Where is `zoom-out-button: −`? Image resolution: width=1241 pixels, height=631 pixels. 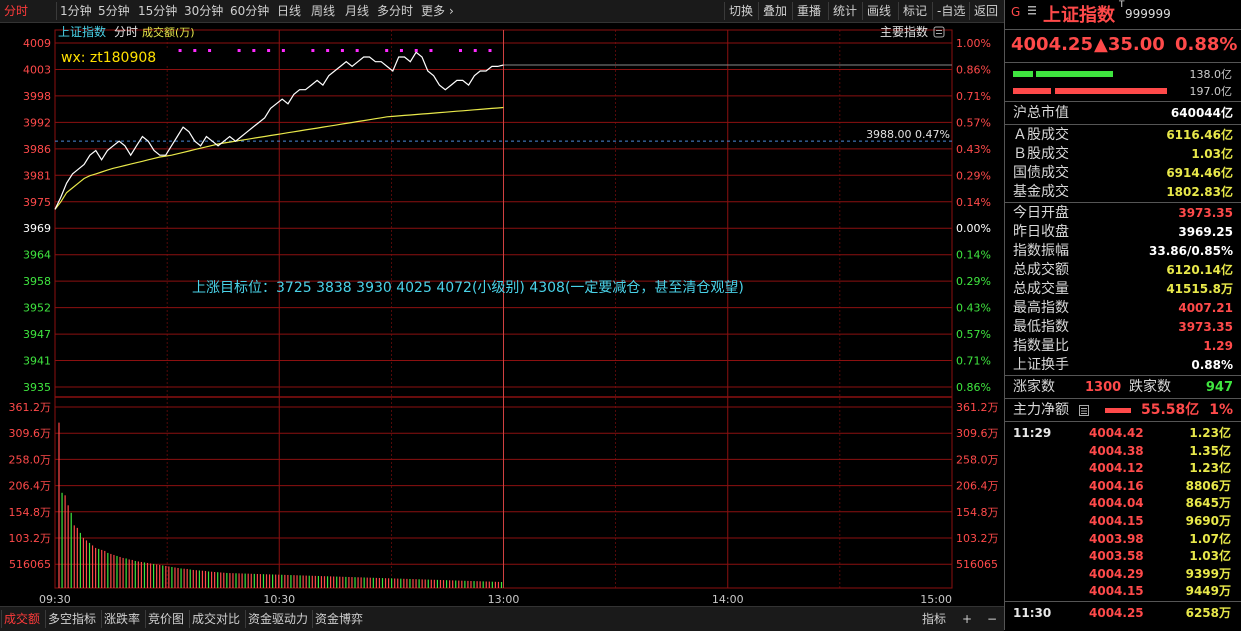
zoom-out-button: − is located at coordinates (992, 619).